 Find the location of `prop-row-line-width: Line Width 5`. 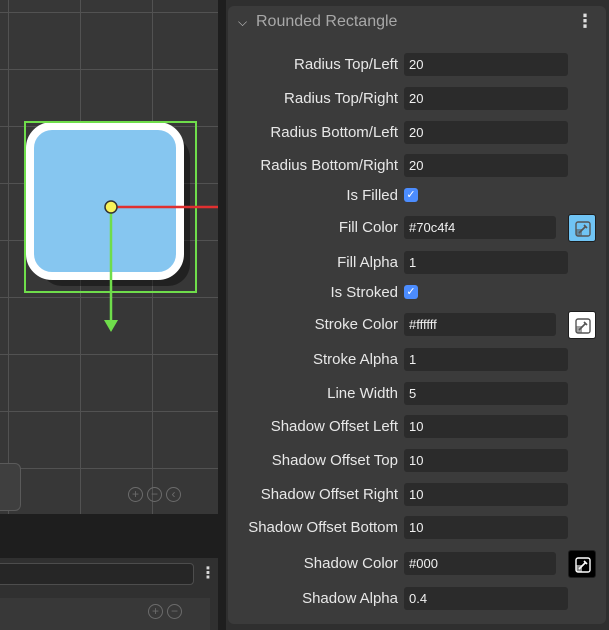

prop-row-line-width: Line Width 5 is located at coordinates (417, 395).